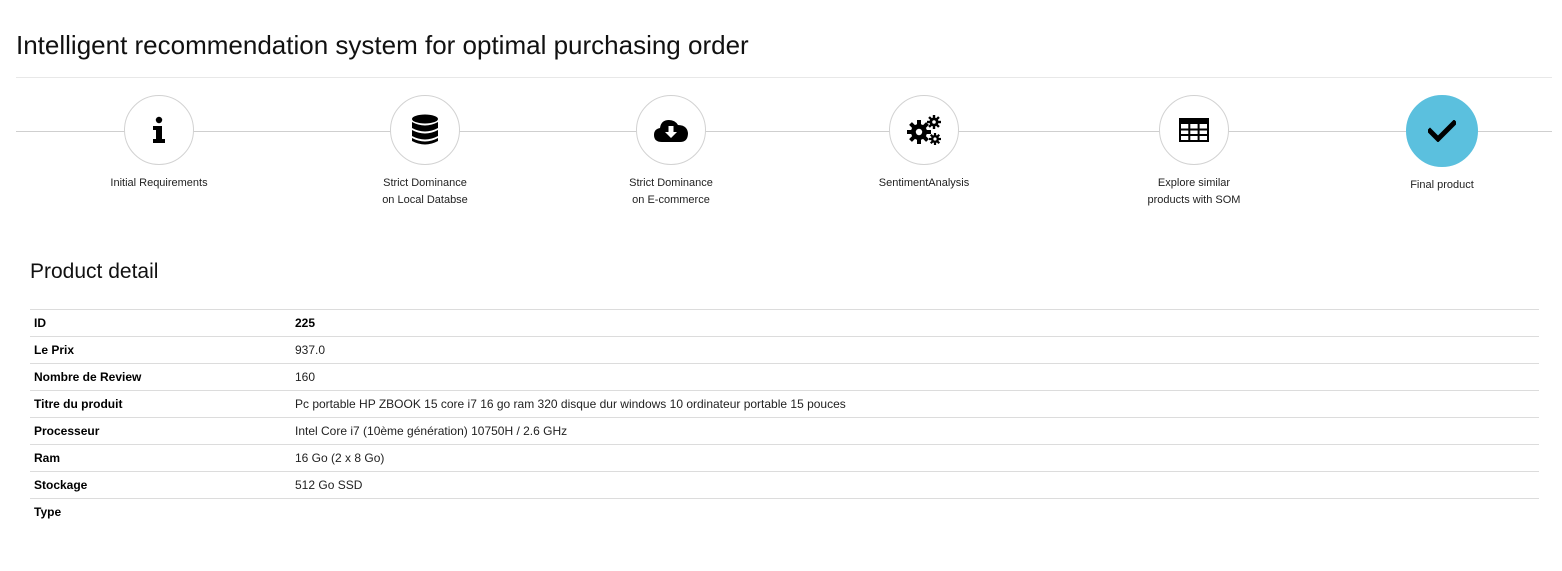 Image resolution: width=1562 pixels, height=571 pixels. I want to click on row-key: Processeur, so click(160, 431).